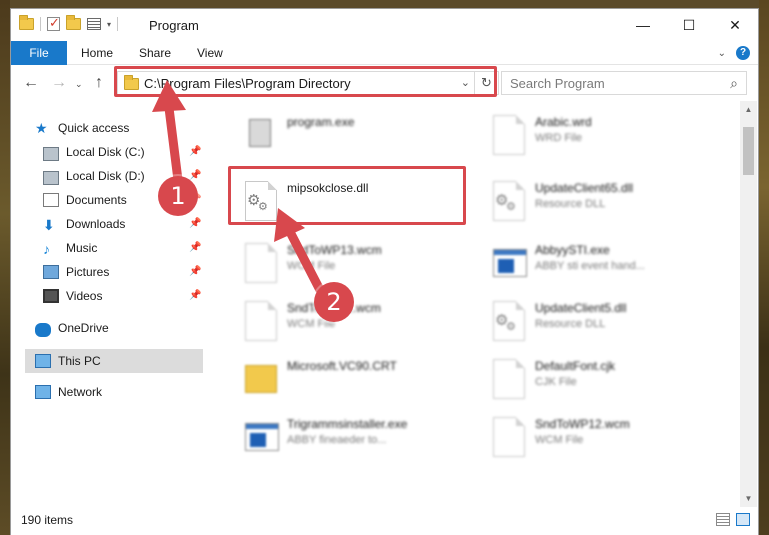  What do you see at coordinates (94, 24) in the screenshot?
I see `properties-icon` at bounding box center [94, 24].